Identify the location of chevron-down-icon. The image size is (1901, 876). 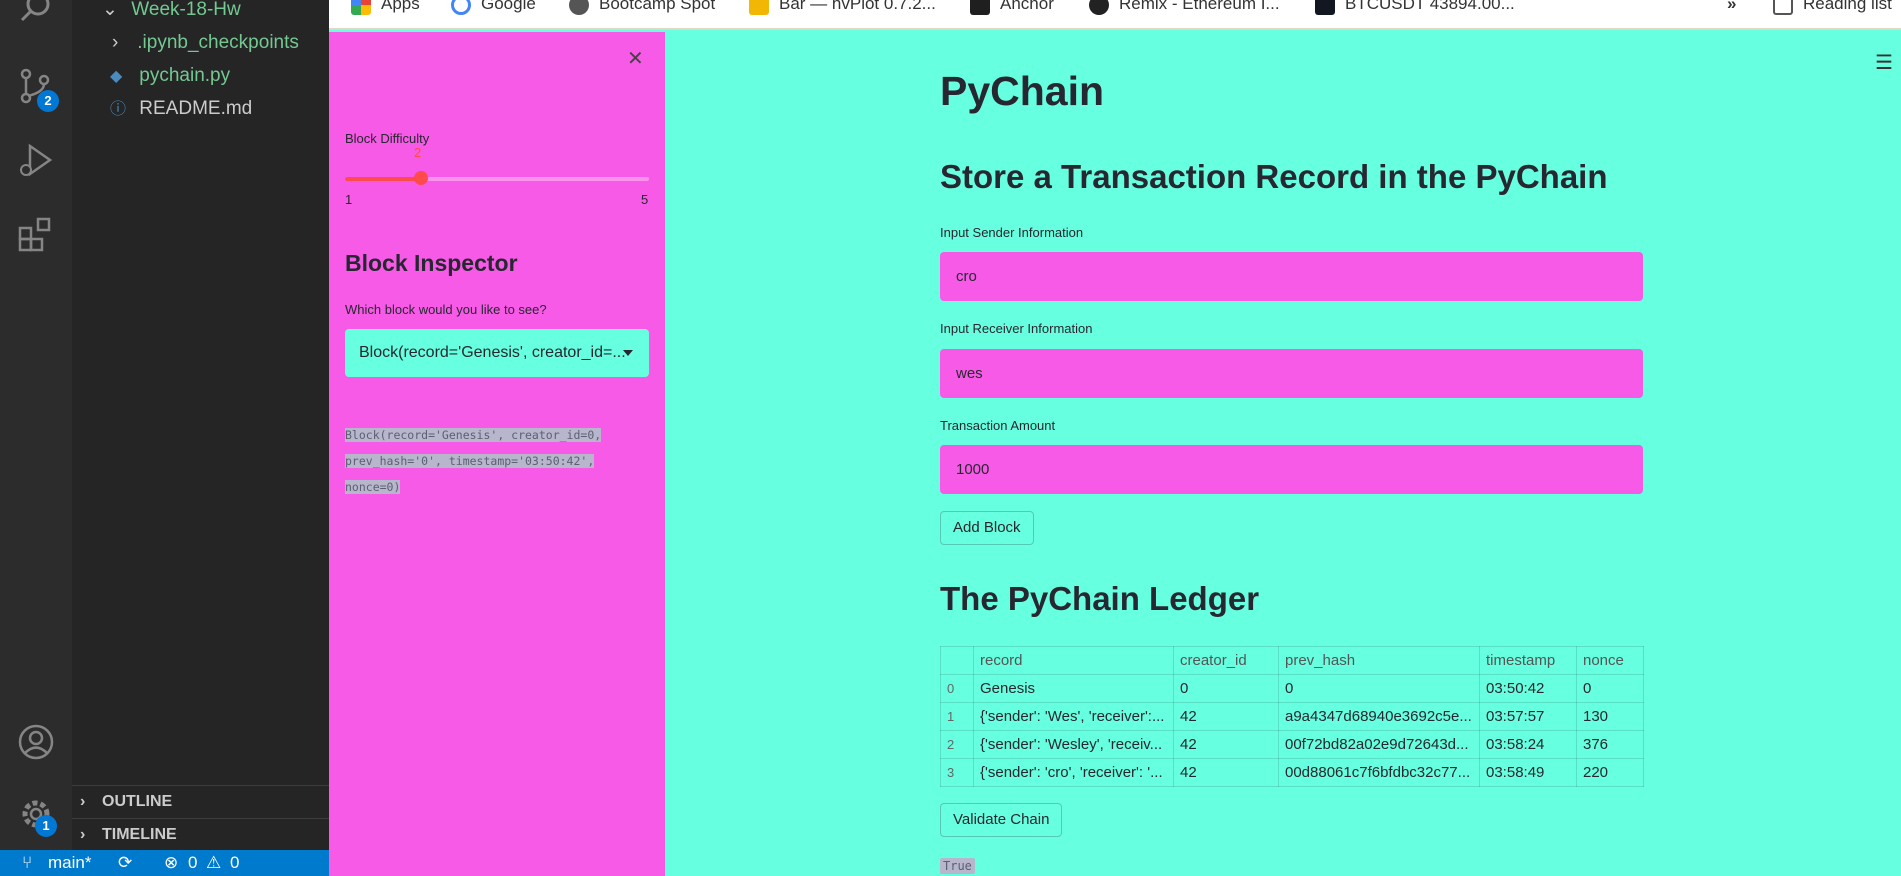
(628, 353).